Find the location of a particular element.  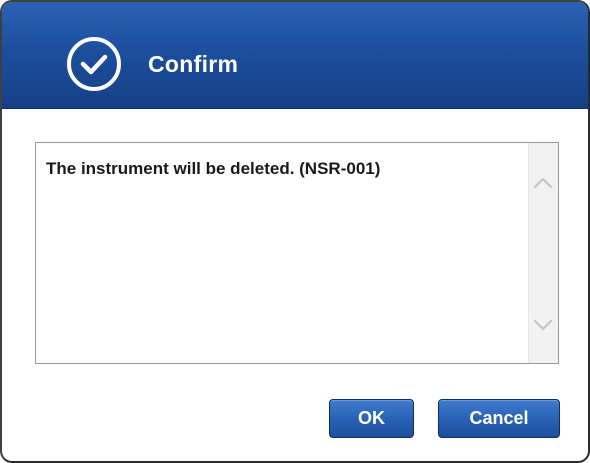

dialog-title: Confirm is located at coordinates (193, 64).